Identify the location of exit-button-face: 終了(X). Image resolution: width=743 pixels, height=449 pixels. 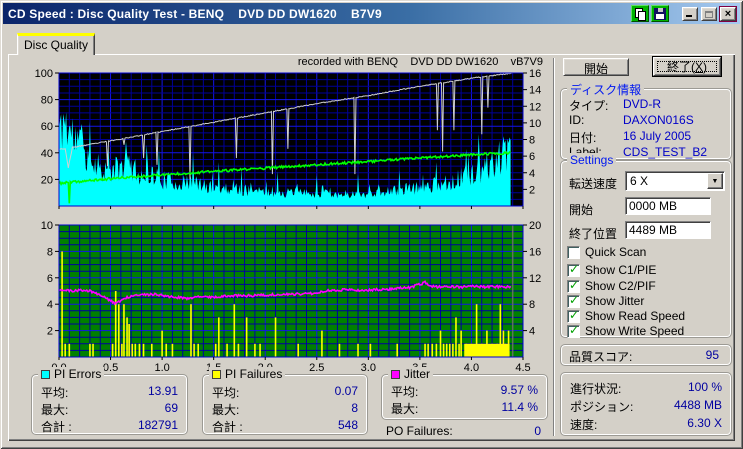
(687, 66).